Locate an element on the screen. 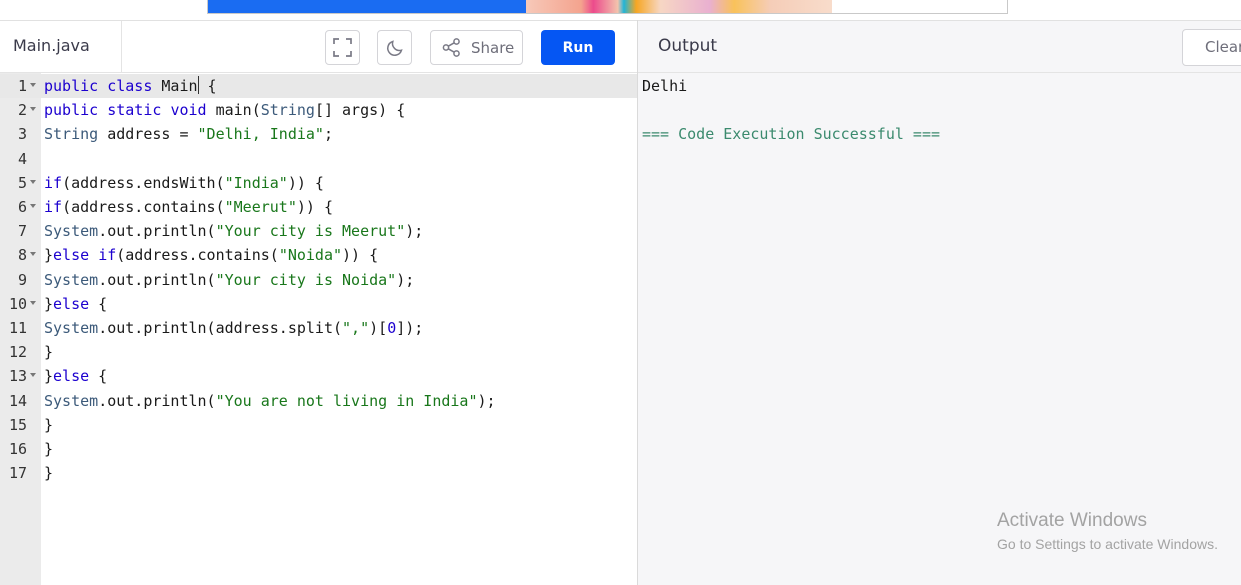 Image resolution: width=1241 pixels, height=585 pixels. line-number: 13 is located at coordinates (17, 376).